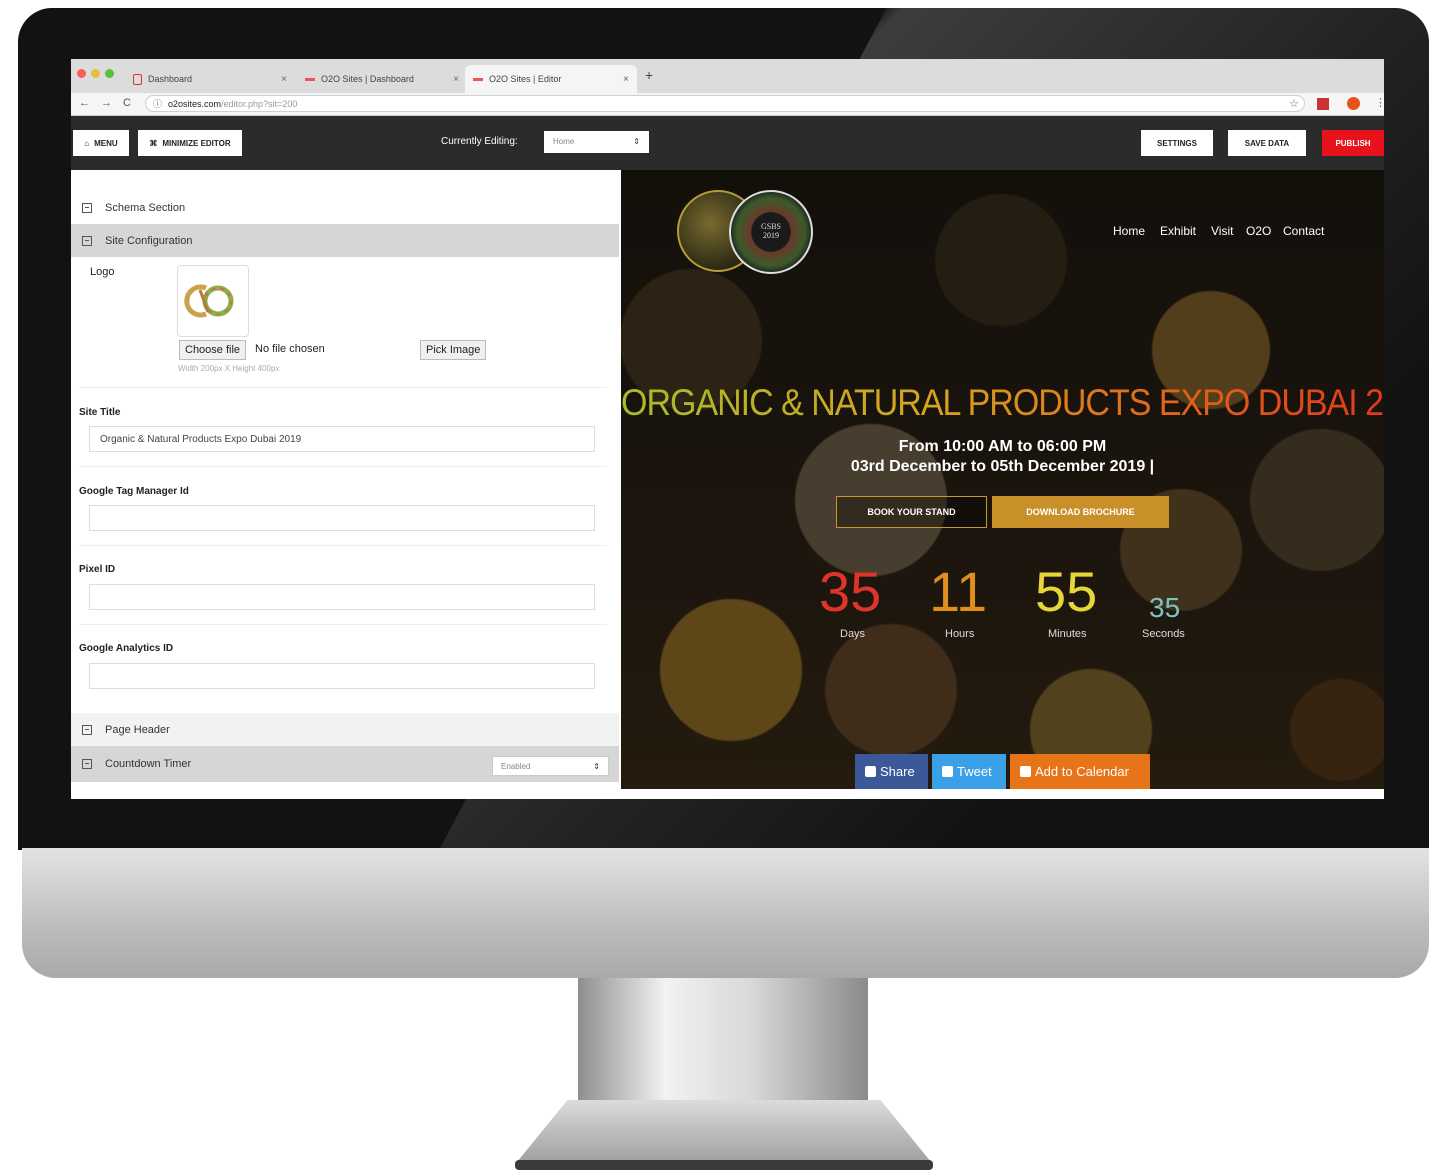 The height and width of the screenshot is (1171, 1429). Describe the element at coordinates (636, 141) in the screenshot. I see `select-caret-icon: ⇕` at that location.